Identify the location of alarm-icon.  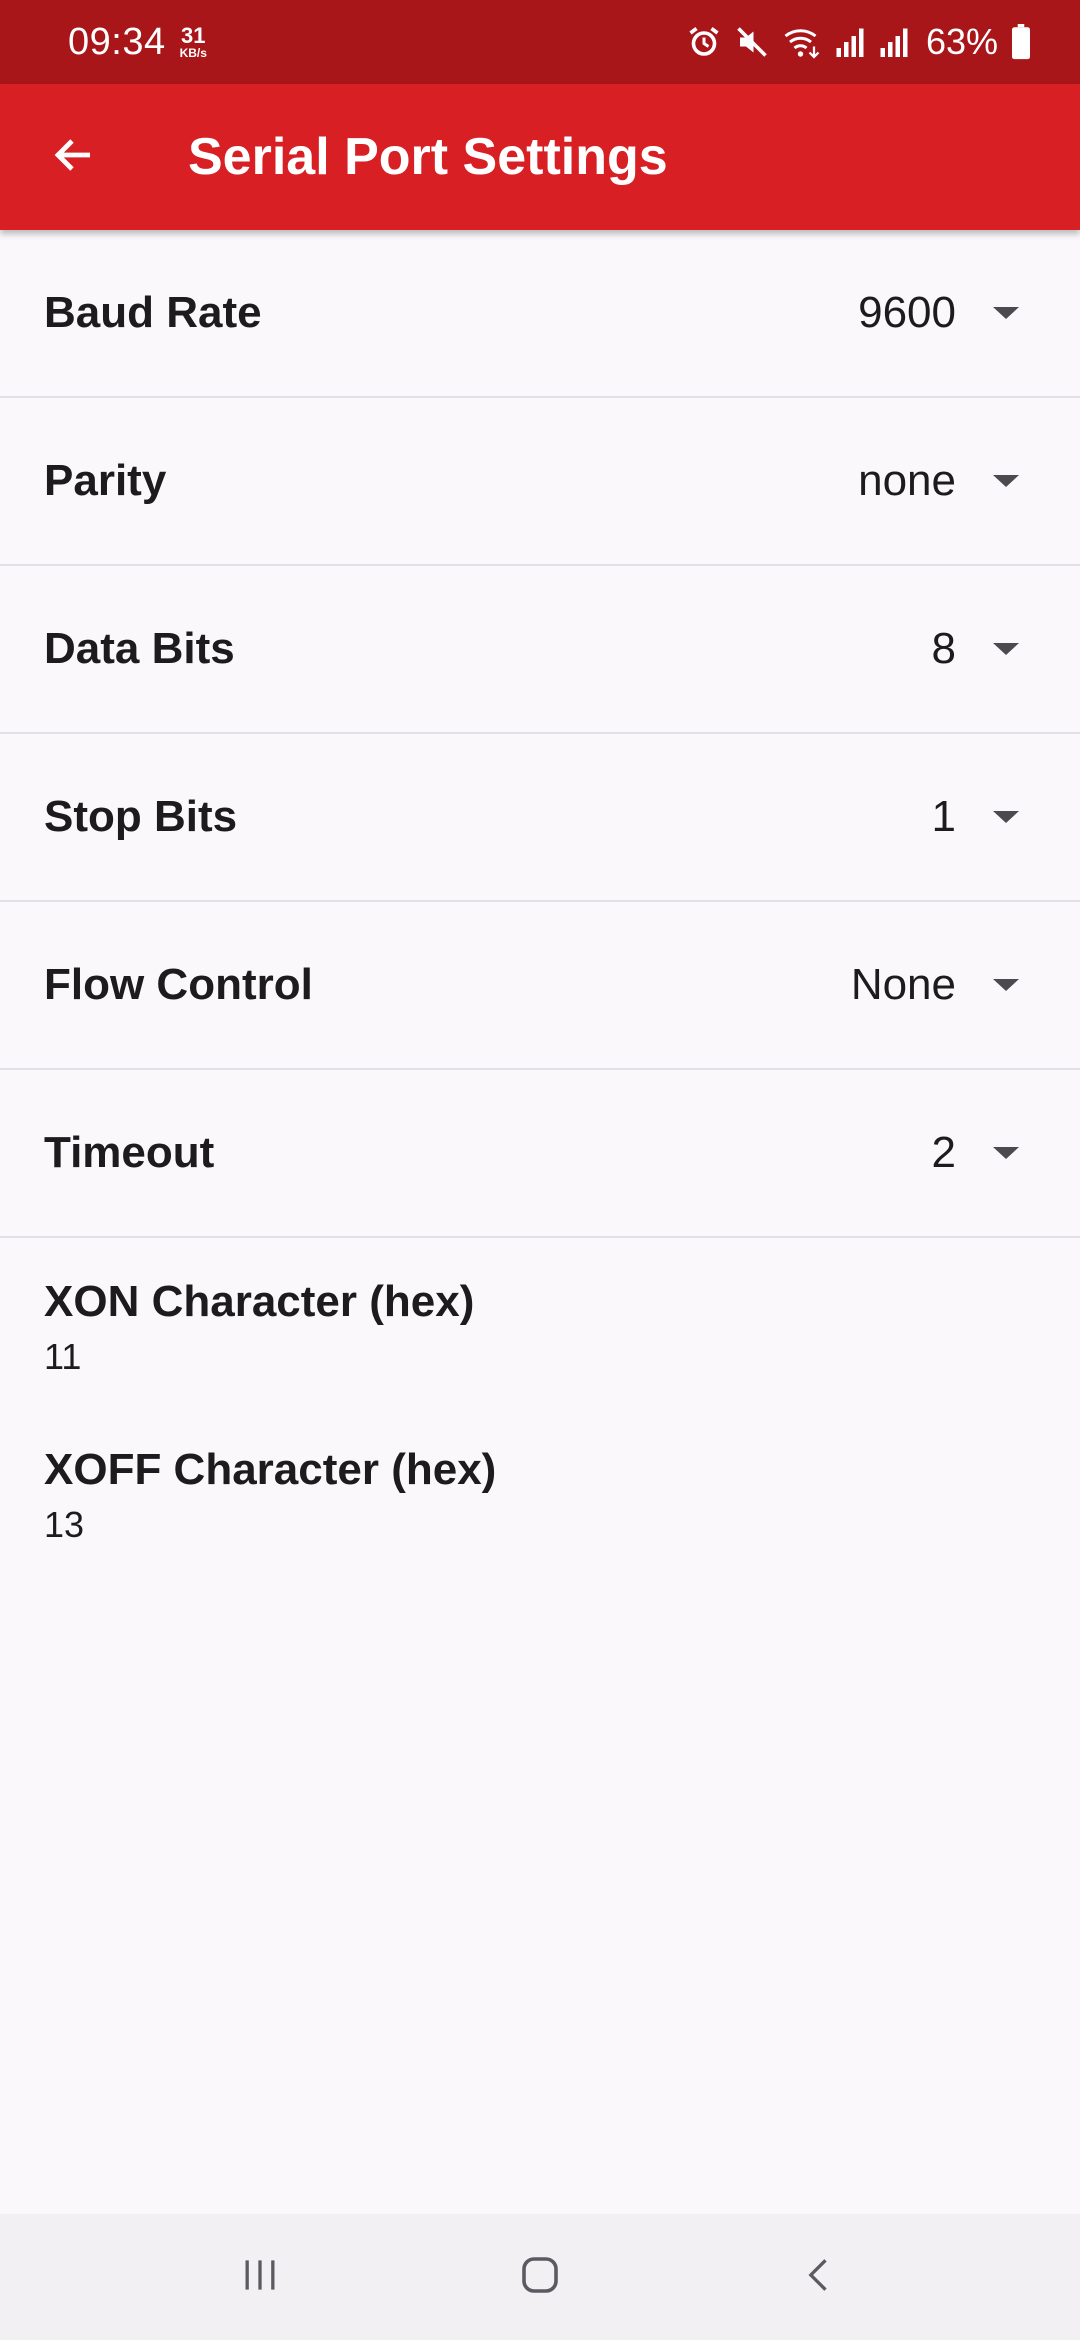
(704, 42).